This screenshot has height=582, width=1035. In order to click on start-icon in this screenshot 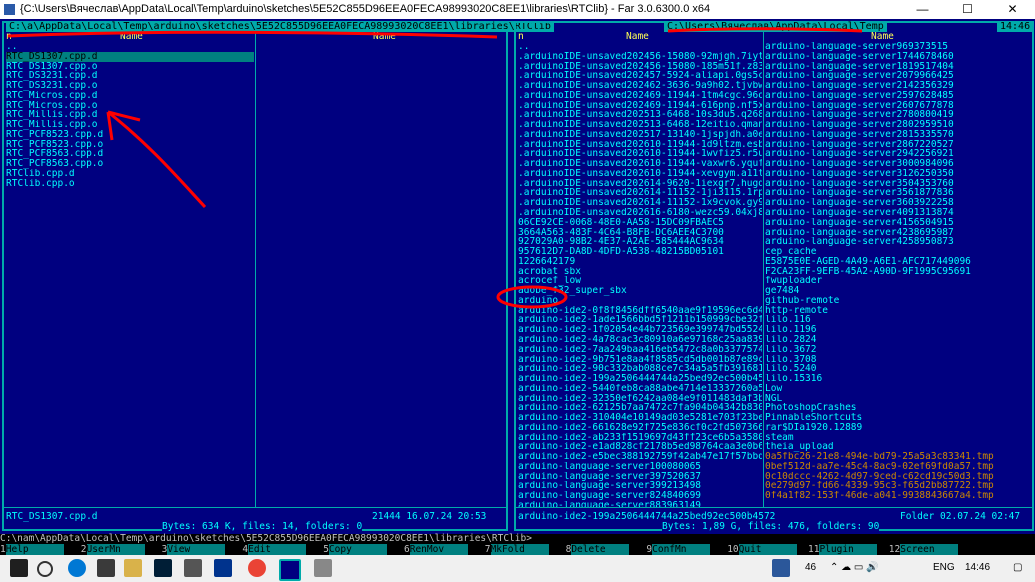, I will do `click(19, 568)`.